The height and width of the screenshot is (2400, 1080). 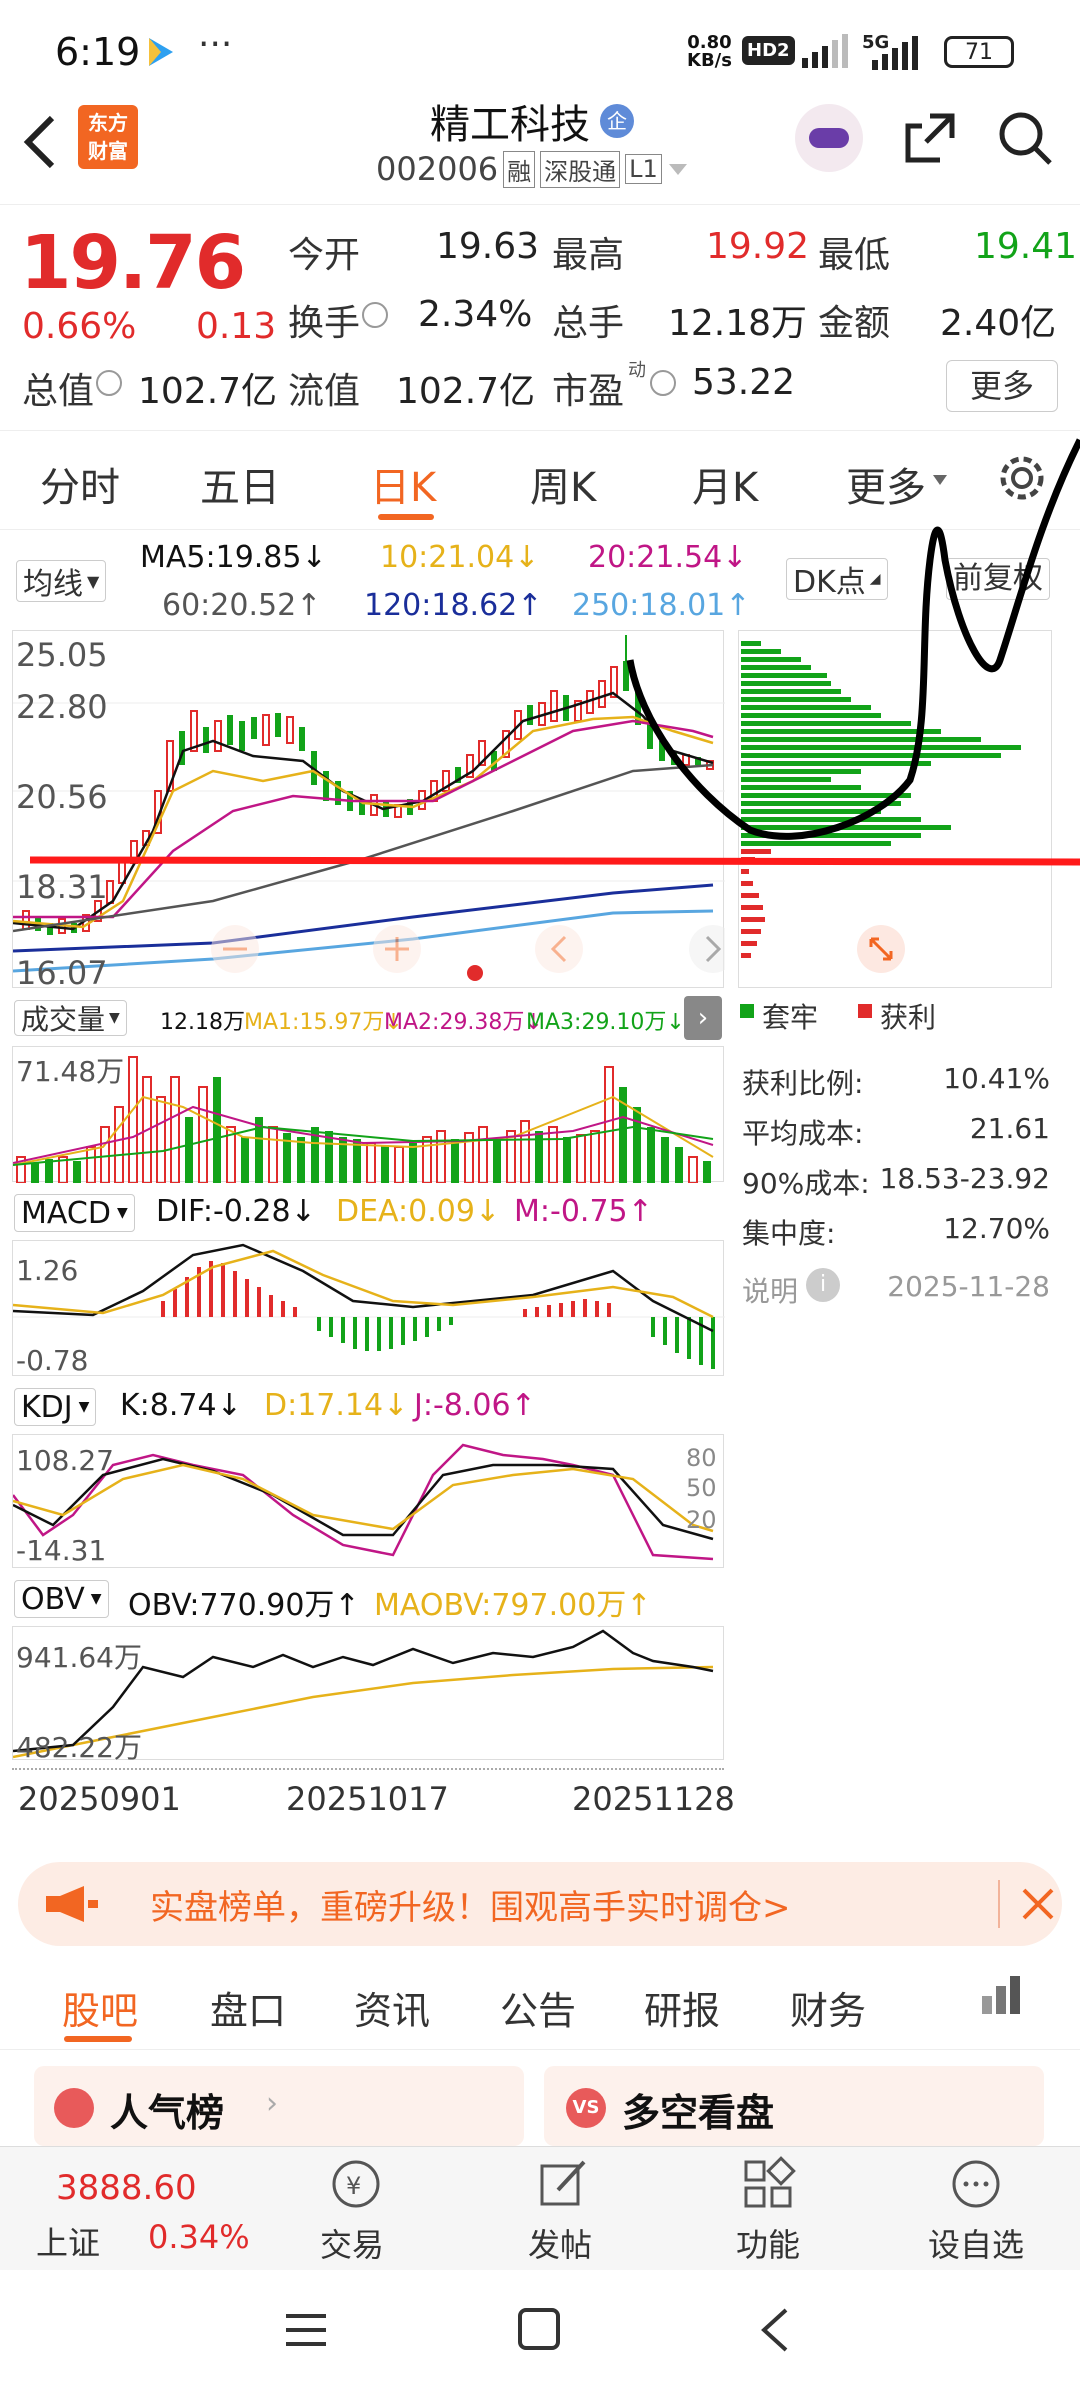 What do you see at coordinates (403, 484) in the screenshot?
I see `tab-daily-k: 日K` at bounding box center [403, 484].